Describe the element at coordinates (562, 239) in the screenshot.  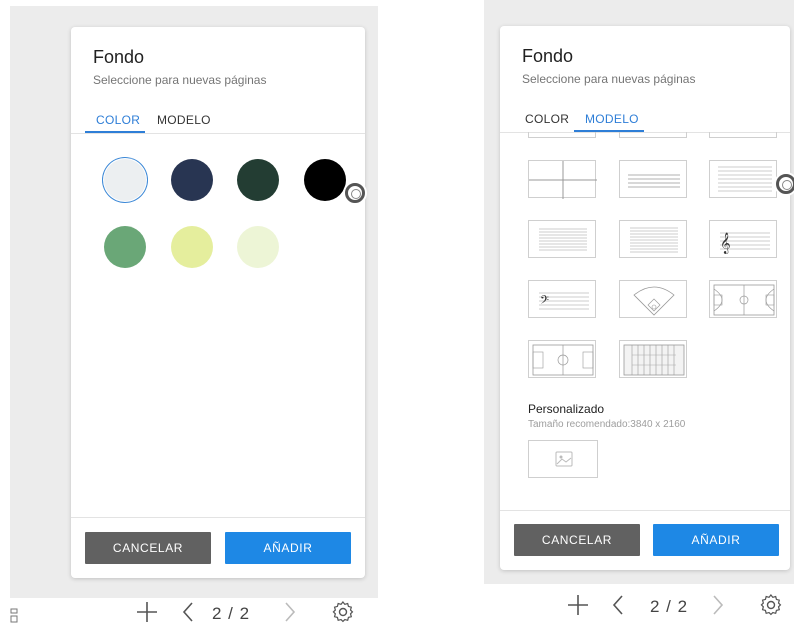
I see `template-lined-narrow` at that location.